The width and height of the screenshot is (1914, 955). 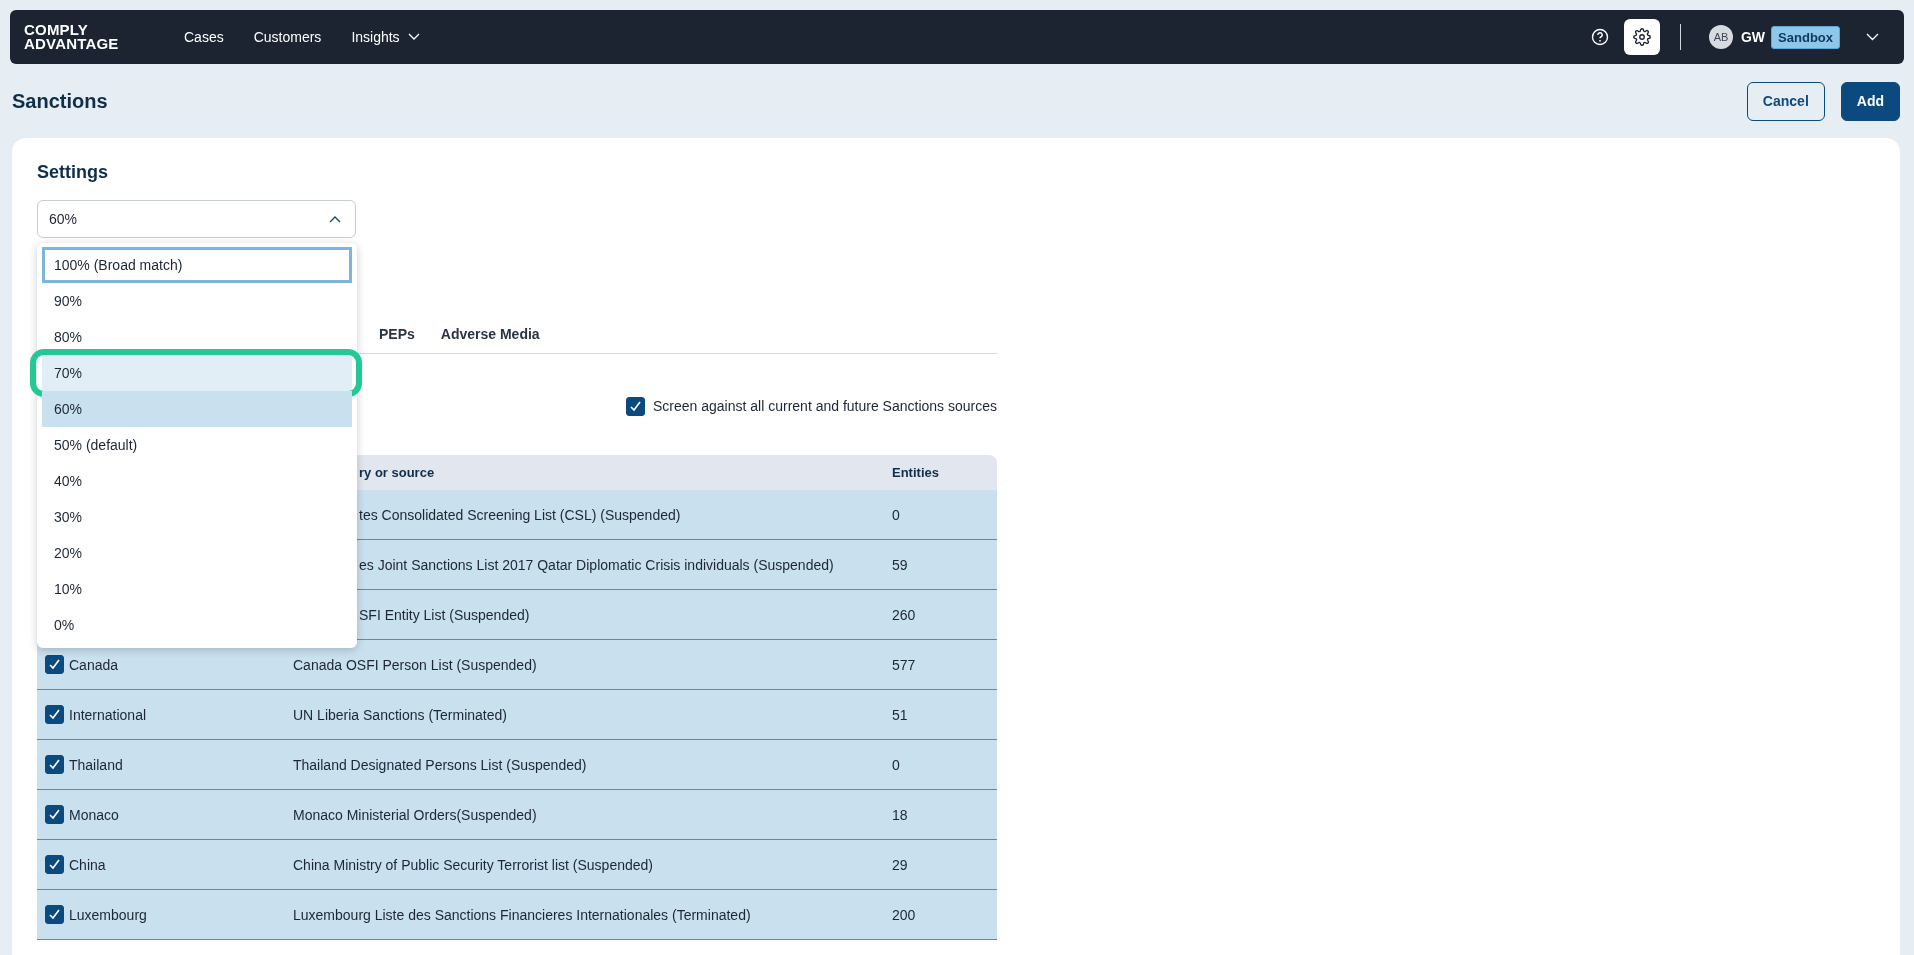 What do you see at coordinates (415, 664) in the screenshot?
I see `table-cell-text: Canada OSFI Person List (Suspended)` at bounding box center [415, 664].